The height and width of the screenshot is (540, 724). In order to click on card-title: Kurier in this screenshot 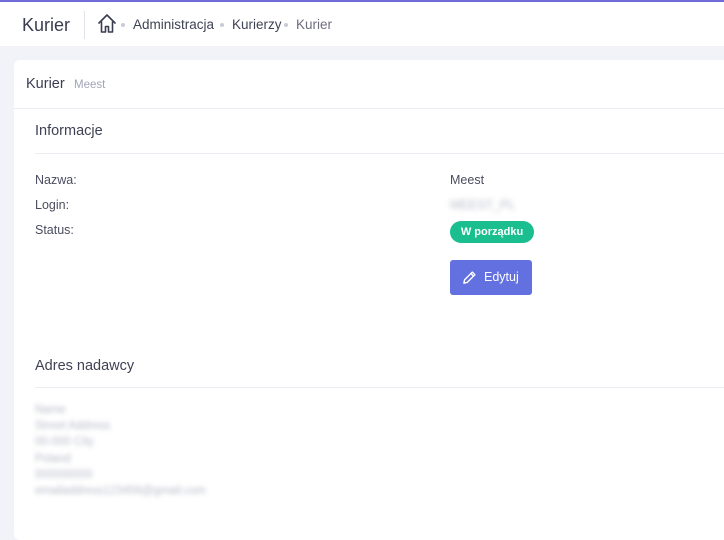, I will do `click(45, 84)`.